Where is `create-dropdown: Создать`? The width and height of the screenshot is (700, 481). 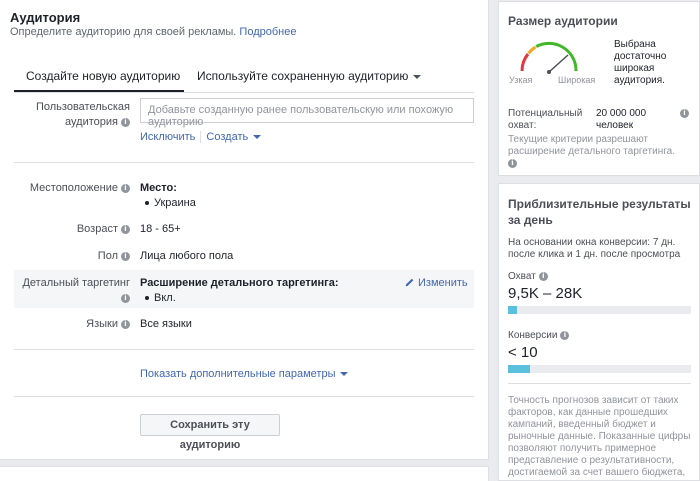 create-dropdown: Создать is located at coordinates (234, 137).